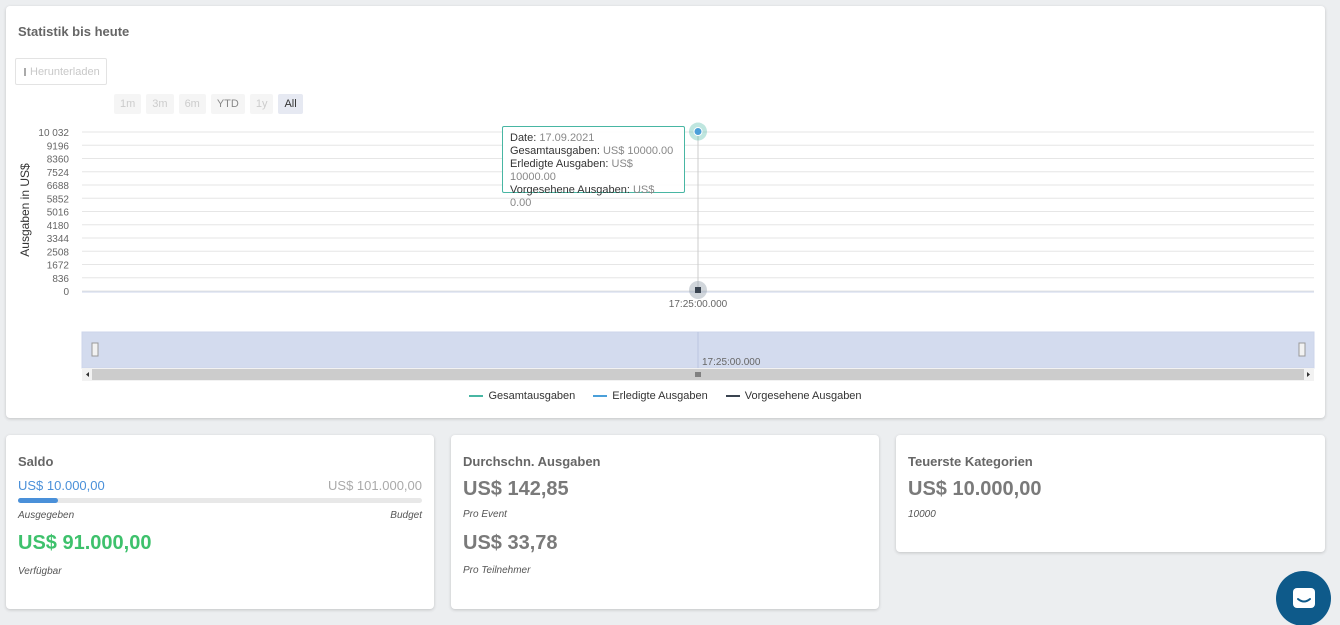 This screenshot has width=1340, height=625. Describe the element at coordinates (58, 186) in the screenshot. I see `y-tick-label: 6688` at that location.